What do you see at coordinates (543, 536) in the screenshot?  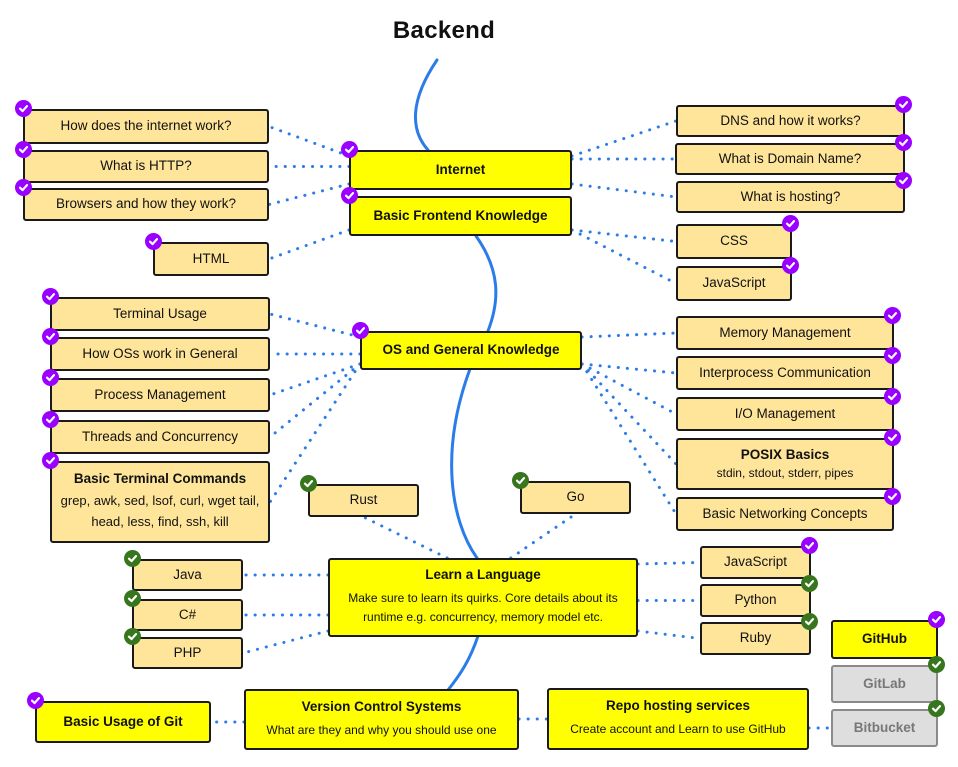 I see `connector-language-go` at bounding box center [543, 536].